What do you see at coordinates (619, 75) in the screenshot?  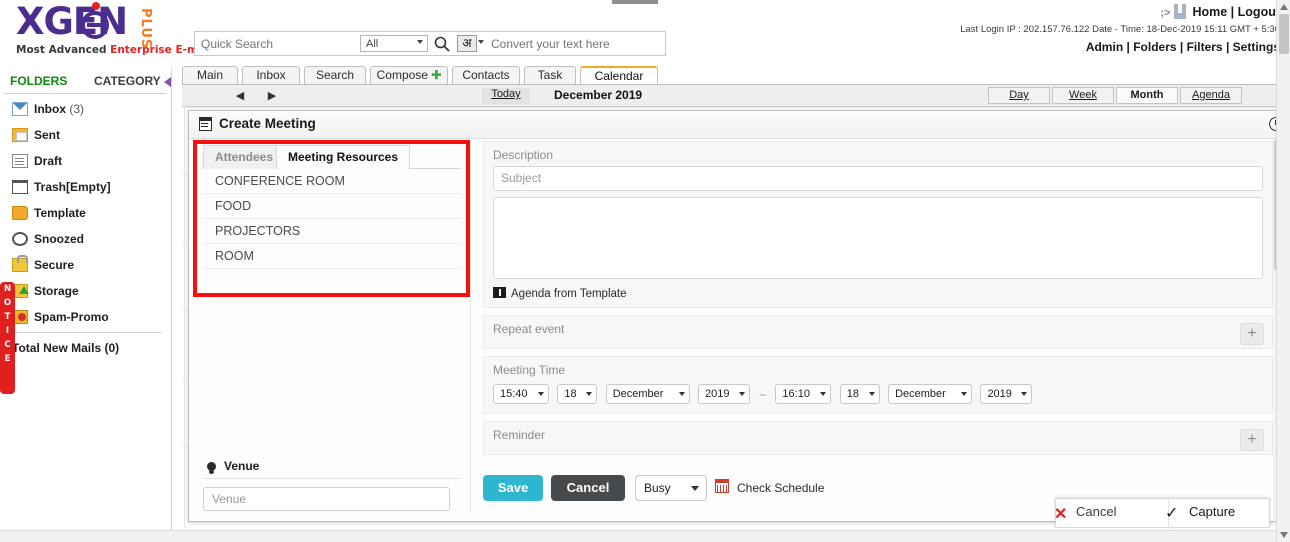 I see `tab-calendar: Calendar` at bounding box center [619, 75].